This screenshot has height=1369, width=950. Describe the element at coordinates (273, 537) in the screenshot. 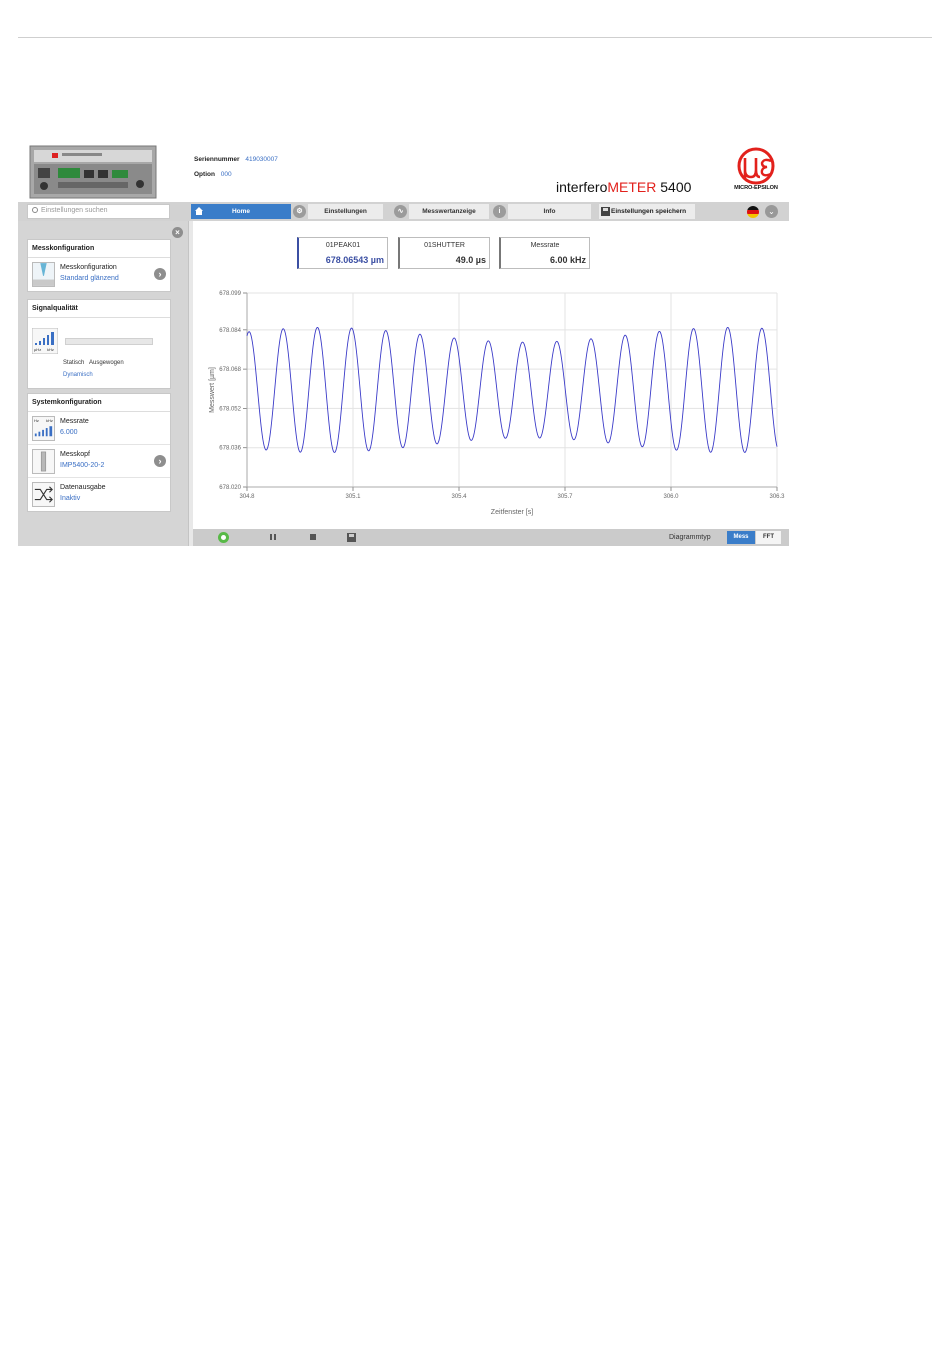

I see `pause-icon` at that location.